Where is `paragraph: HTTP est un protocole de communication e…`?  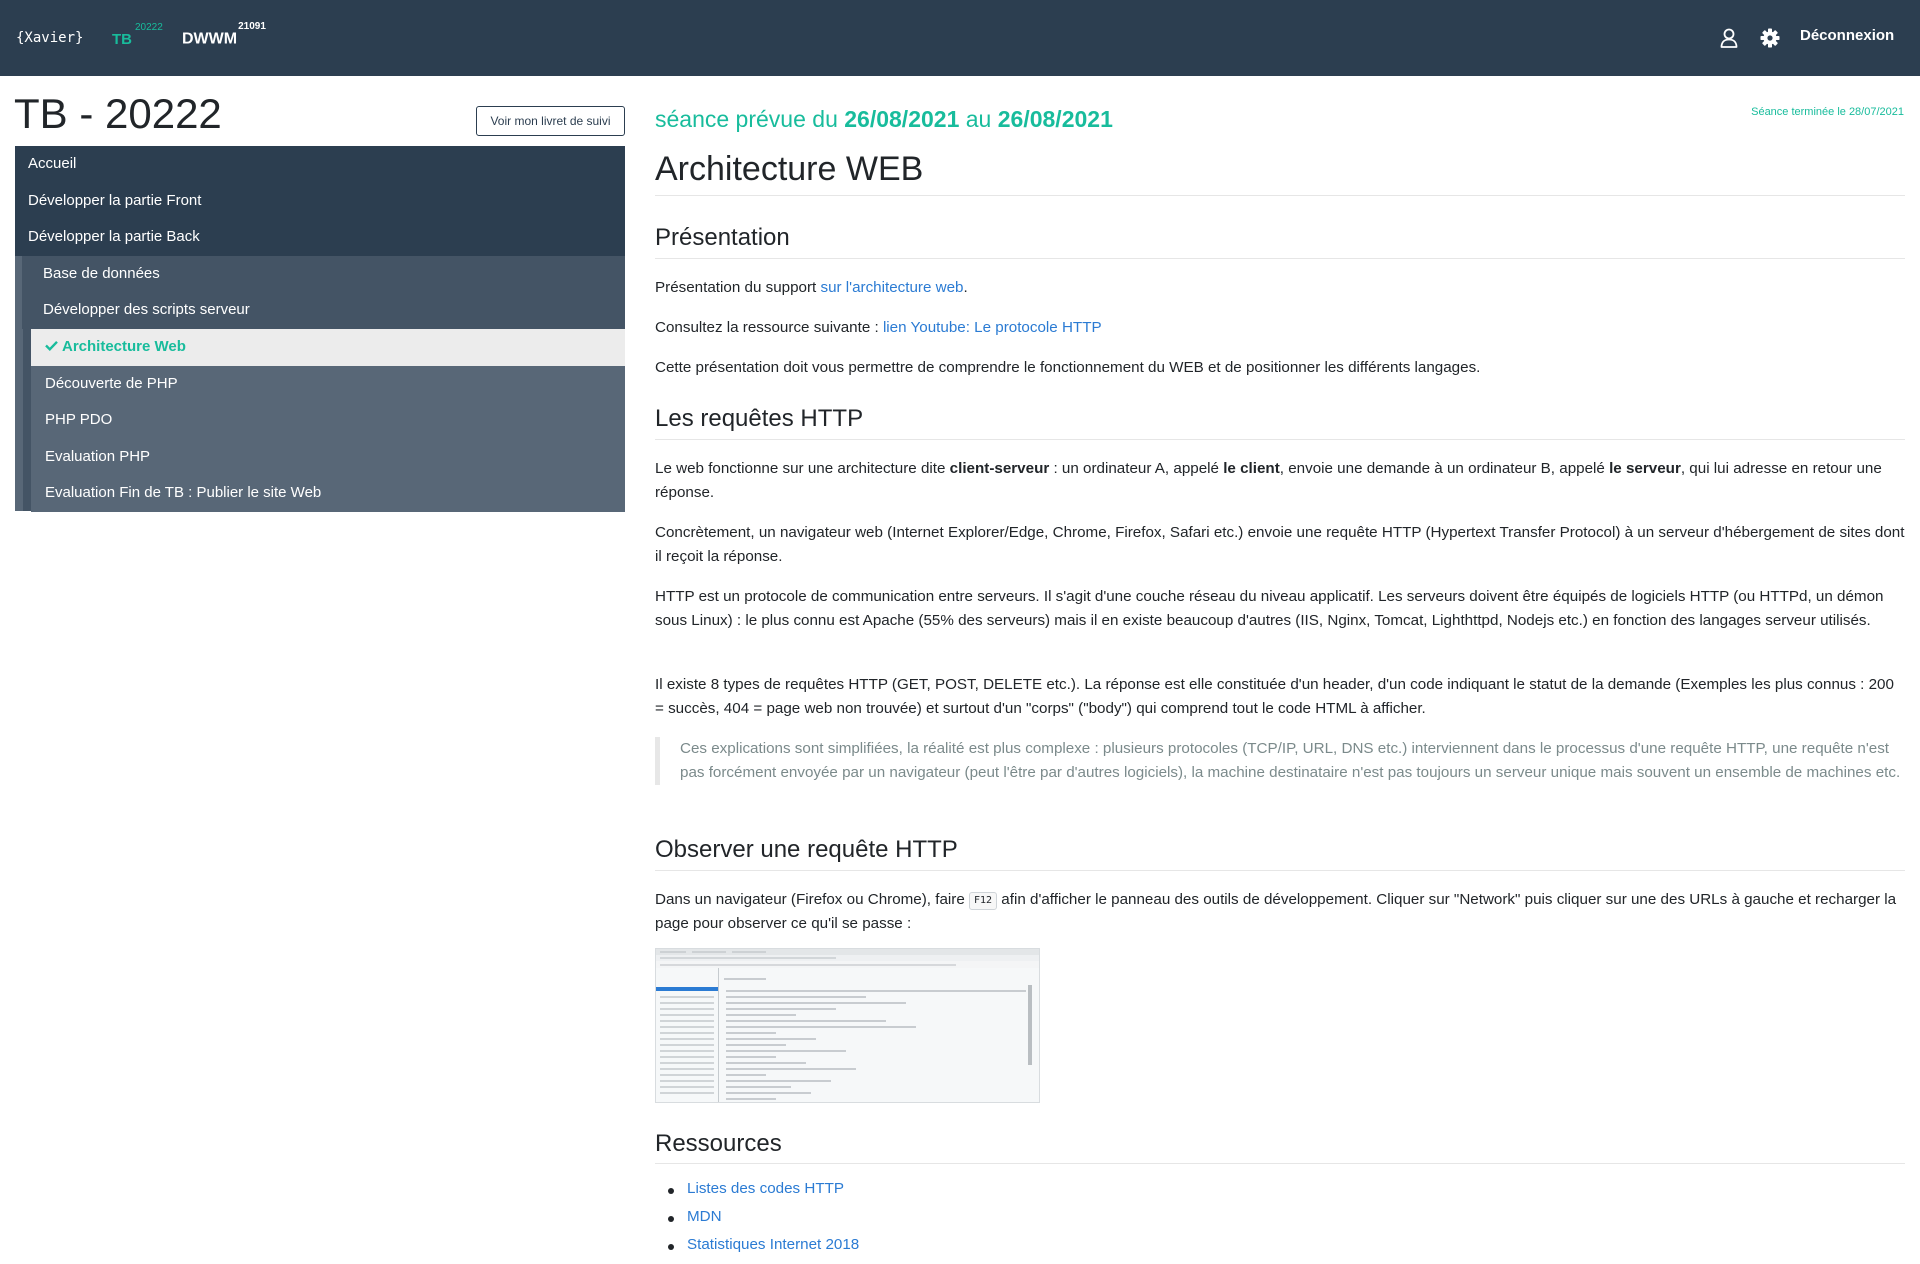
paragraph: HTTP est un protocole de communication e… is located at coordinates (1269, 609).